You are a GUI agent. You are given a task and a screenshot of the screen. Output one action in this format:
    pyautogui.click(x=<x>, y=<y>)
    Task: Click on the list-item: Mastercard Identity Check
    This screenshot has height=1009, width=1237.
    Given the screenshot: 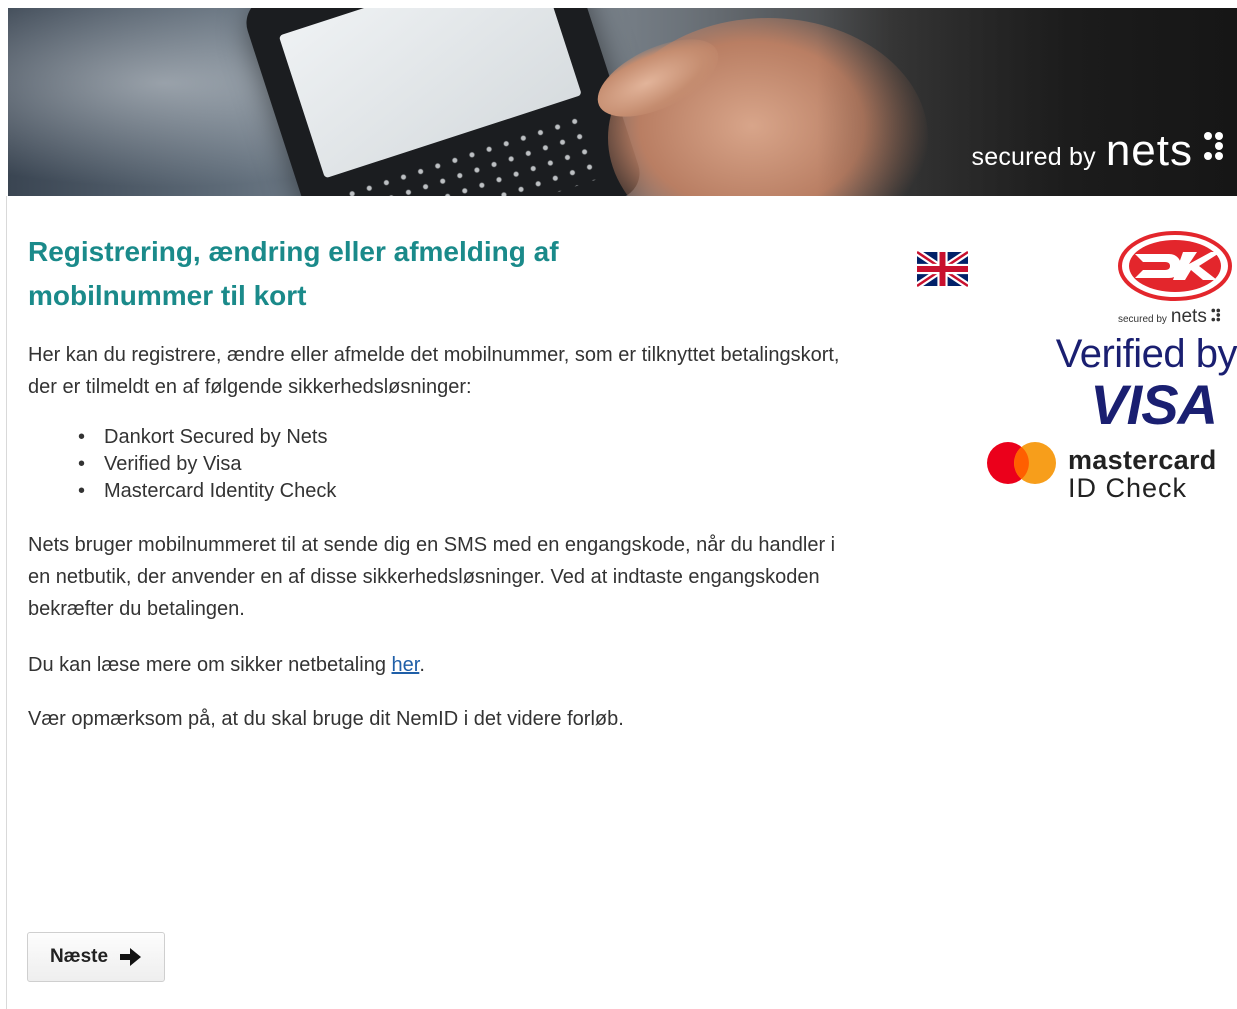 What is the action you would take?
    pyautogui.click(x=207, y=491)
    